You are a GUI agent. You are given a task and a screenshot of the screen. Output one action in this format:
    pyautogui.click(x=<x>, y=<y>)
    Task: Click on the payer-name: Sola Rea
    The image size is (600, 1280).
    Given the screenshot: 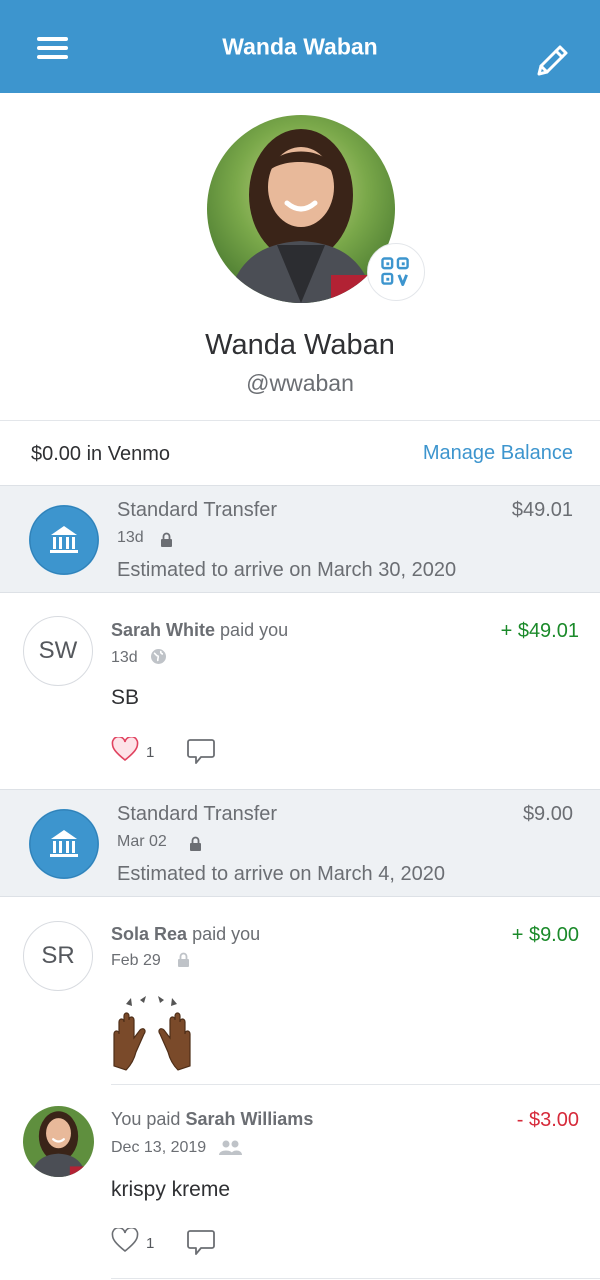 What is the action you would take?
    pyautogui.click(x=149, y=934)
    